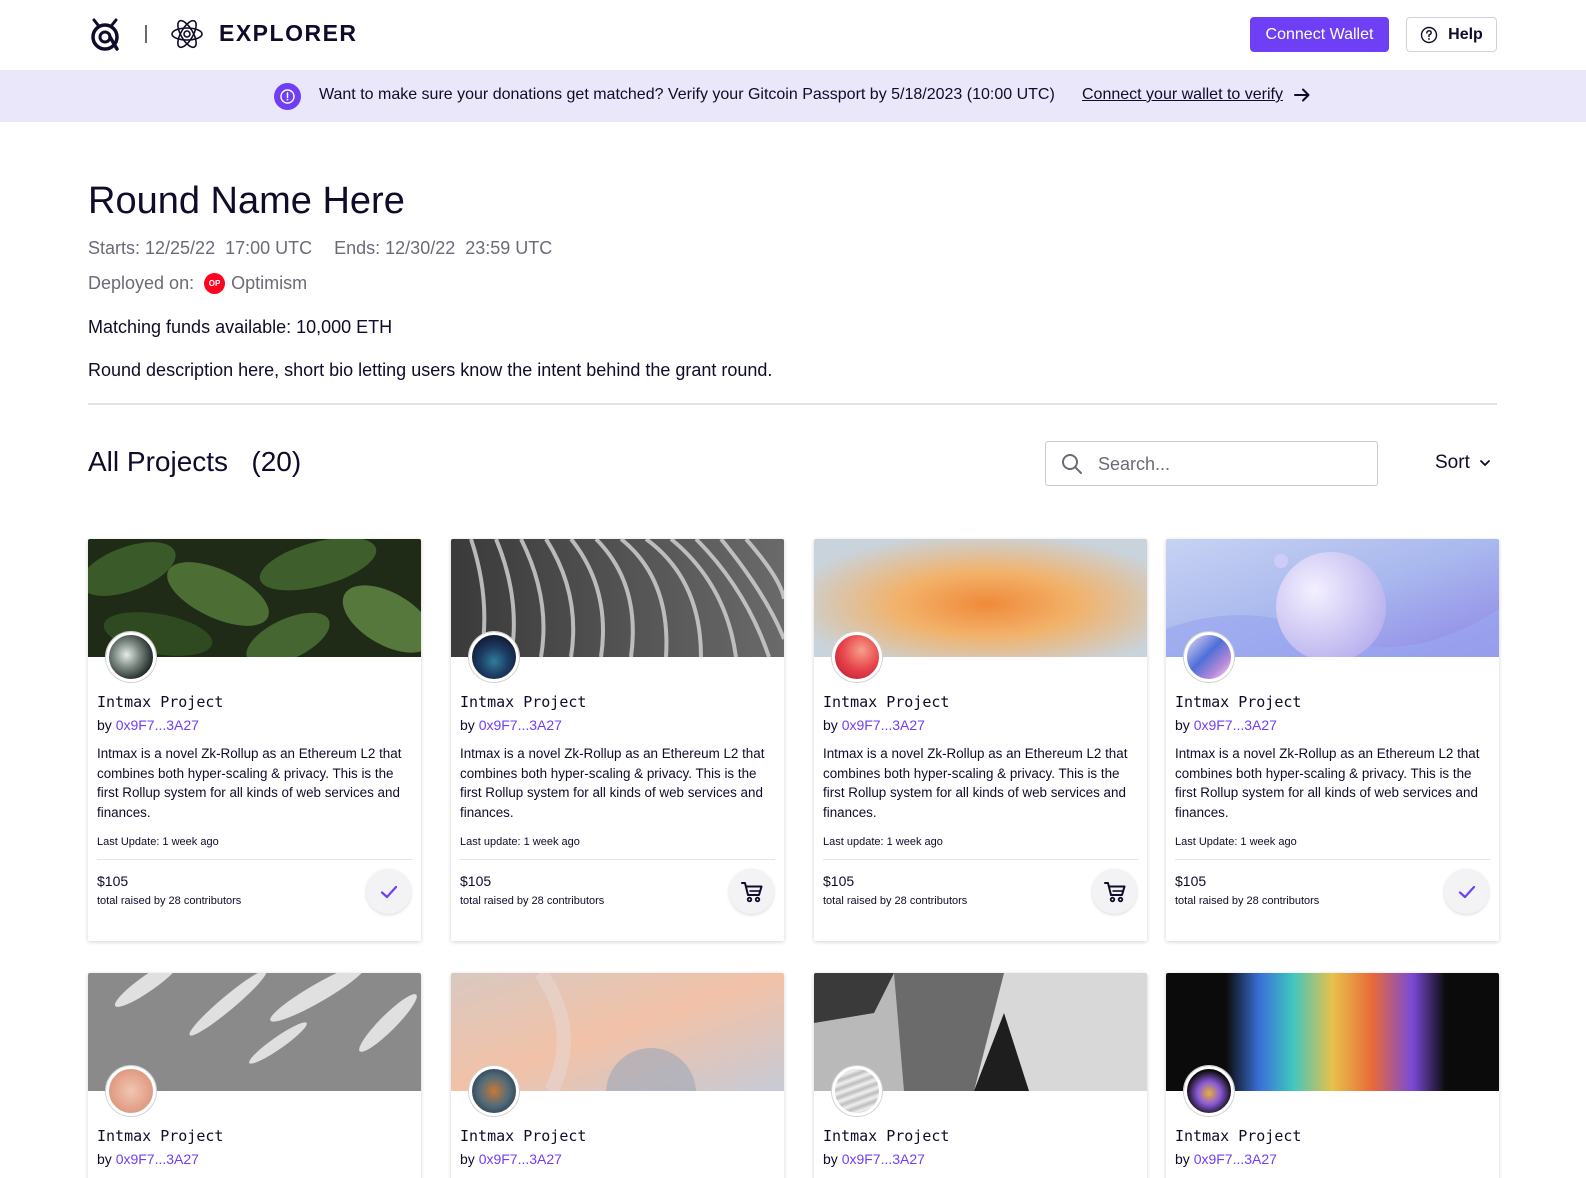 Image resolution: width=1586 pixels, height=1178 pixels. Describe the element at coordinates (105, 34) in the screenshot. I see `gitcoin-logo-icon` at that location.